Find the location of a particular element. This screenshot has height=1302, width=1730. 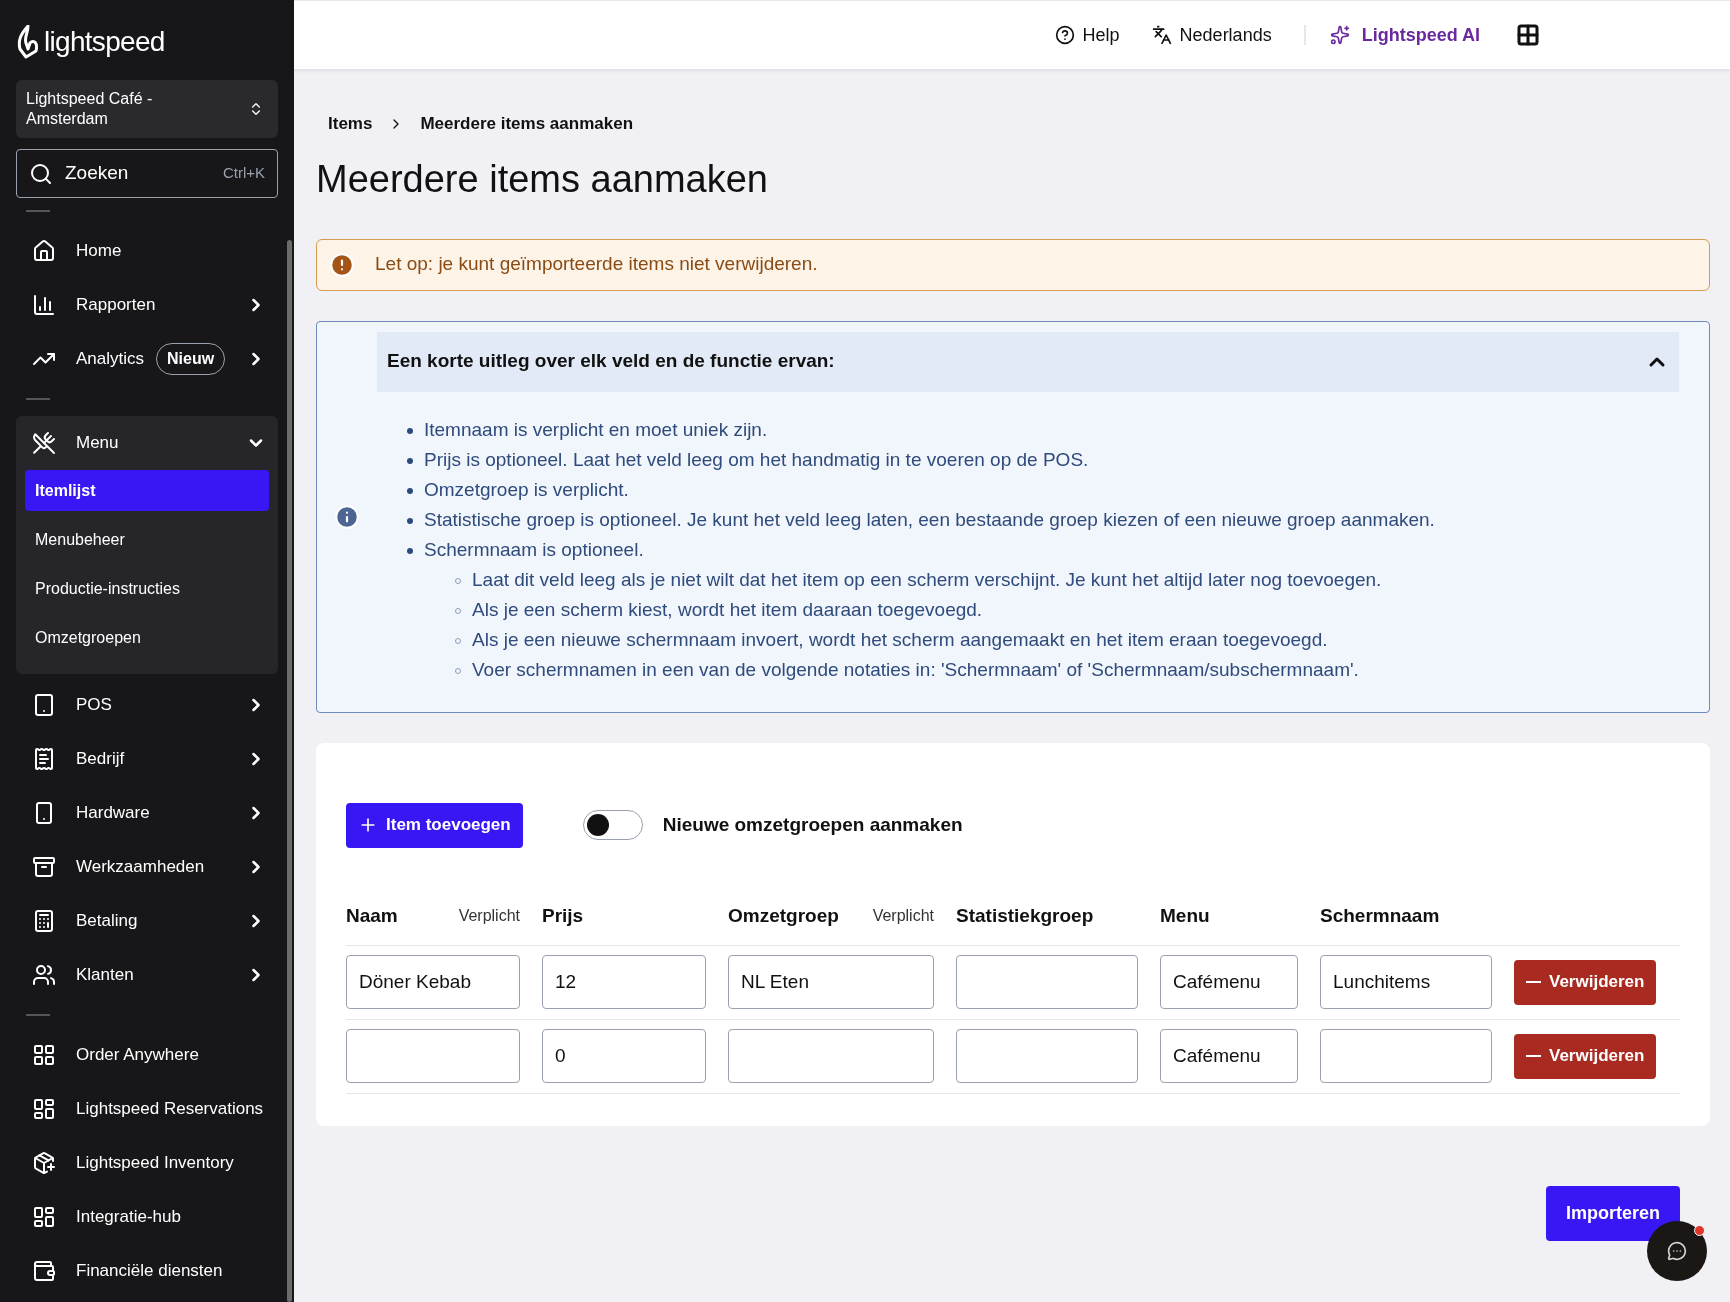

info-text: Statistische groep is optioneel. Je kunt het veld leeg laten, een bestaande groep kiezen of een nieuwe groep aanmaken. is located at coordinates (929, 520).